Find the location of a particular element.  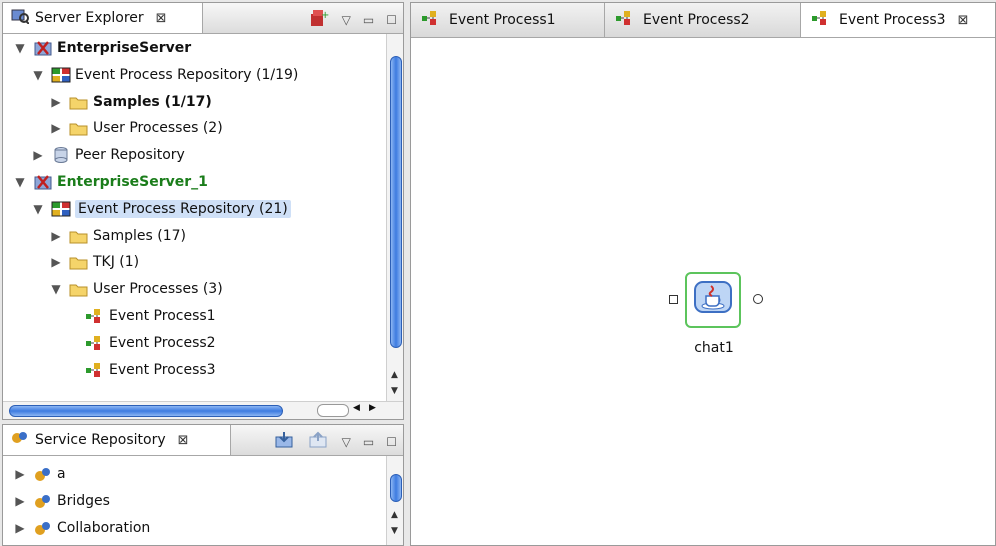

server-explorer-vscrollbar: ▲ ▼ is located at coordinates (394, 218).